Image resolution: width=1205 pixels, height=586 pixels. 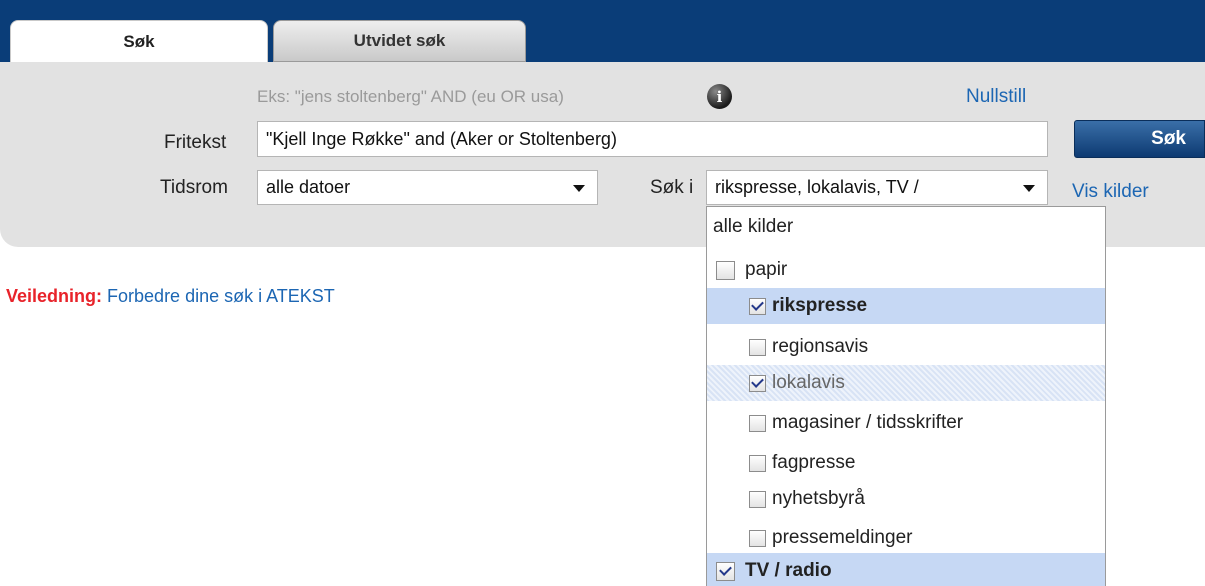 What do you see at coordinates (817, 187) in the screenshot?
I see `sources-value: rikspresse, lokalavis, TV /` at bounding box center [817, 187].